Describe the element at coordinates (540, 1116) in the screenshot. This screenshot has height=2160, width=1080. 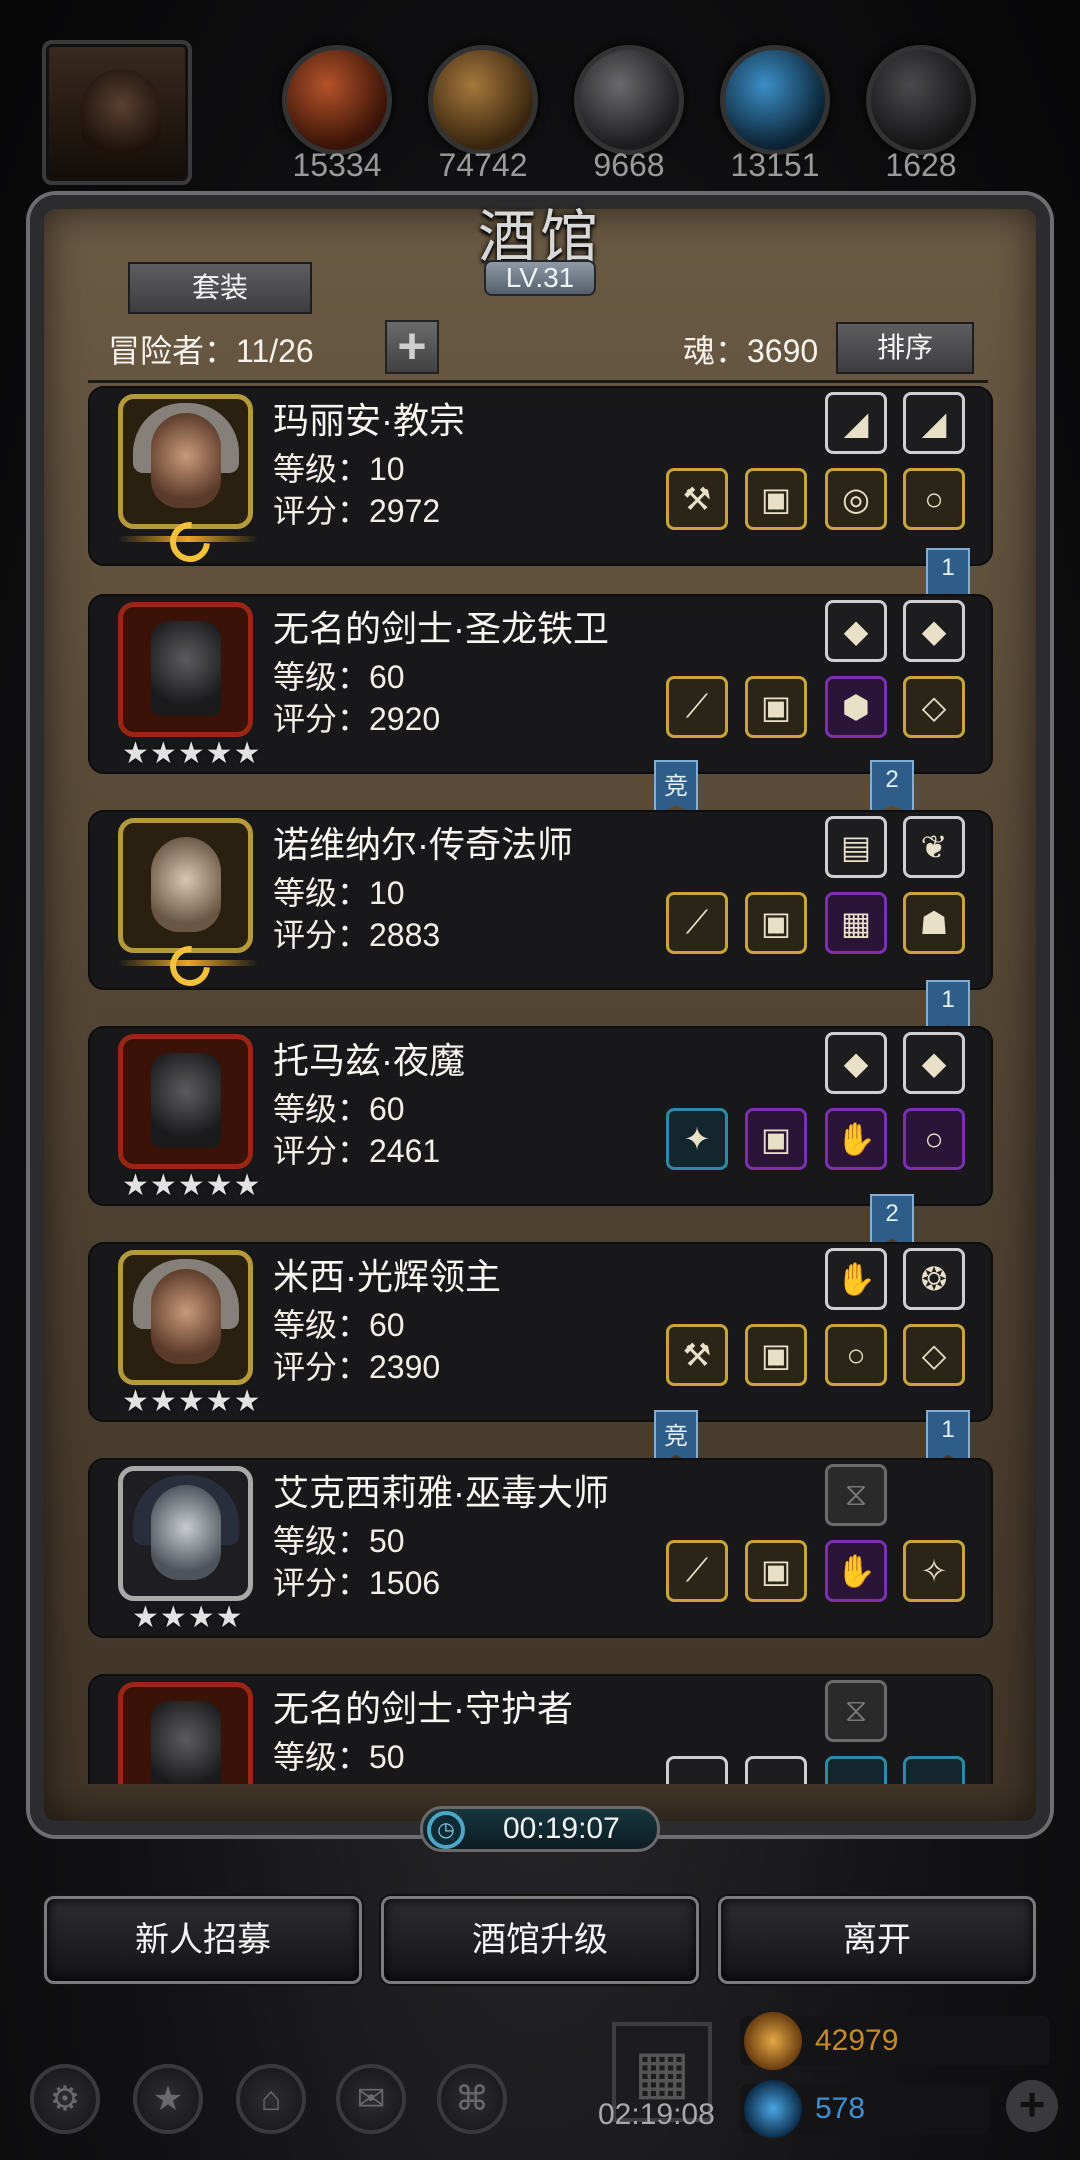
I see `hero-card: ★★★★★ 托马兹·夜魔 等级：60 评分：2461 ◆ ◆ ✦ ▣ ✋ ○` at that location.